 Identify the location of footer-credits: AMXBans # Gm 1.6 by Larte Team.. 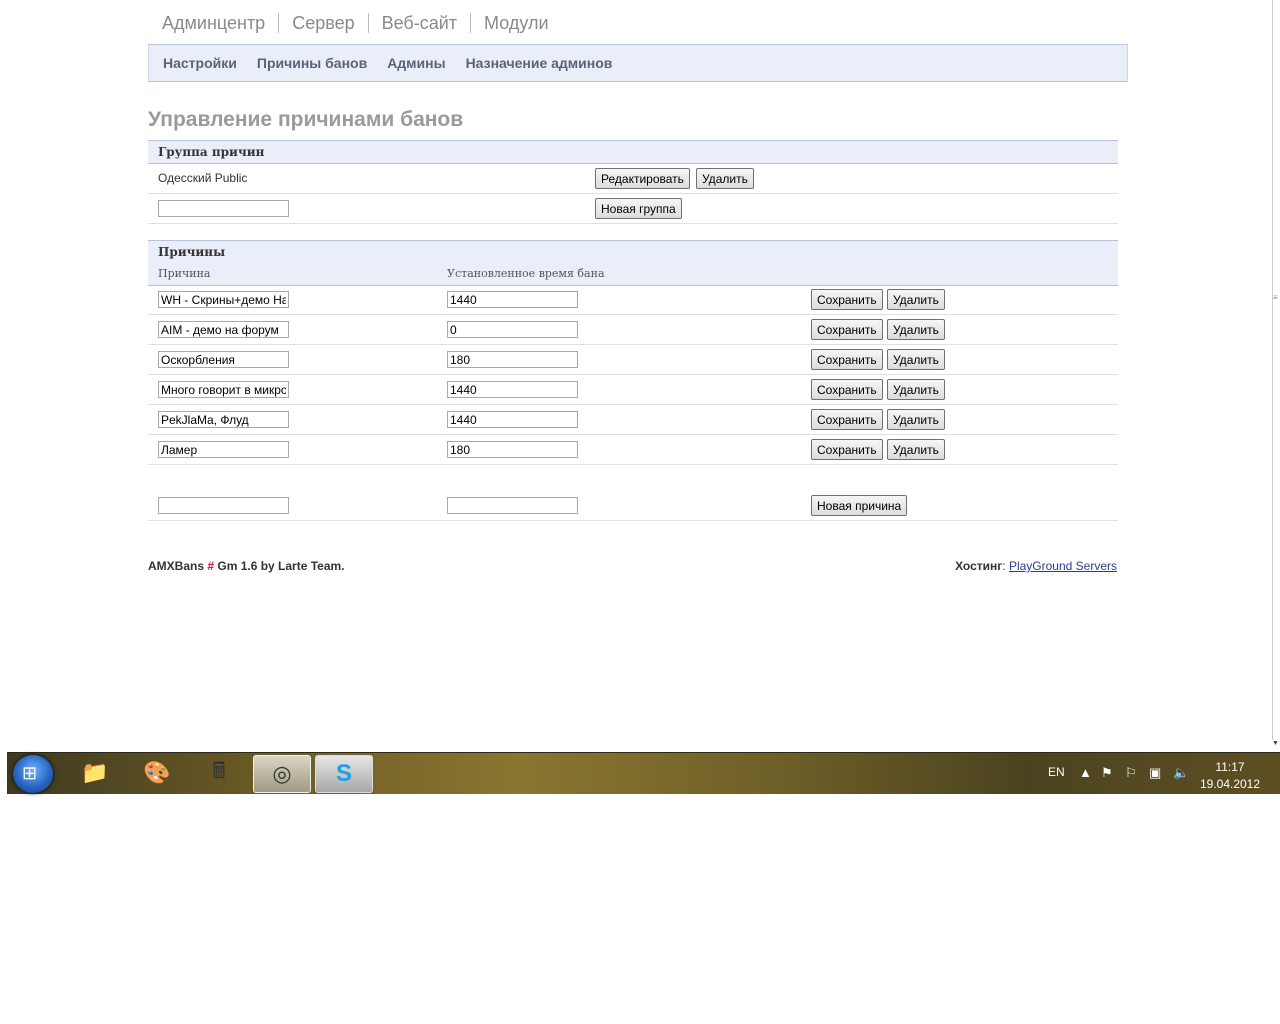
(246, 566).